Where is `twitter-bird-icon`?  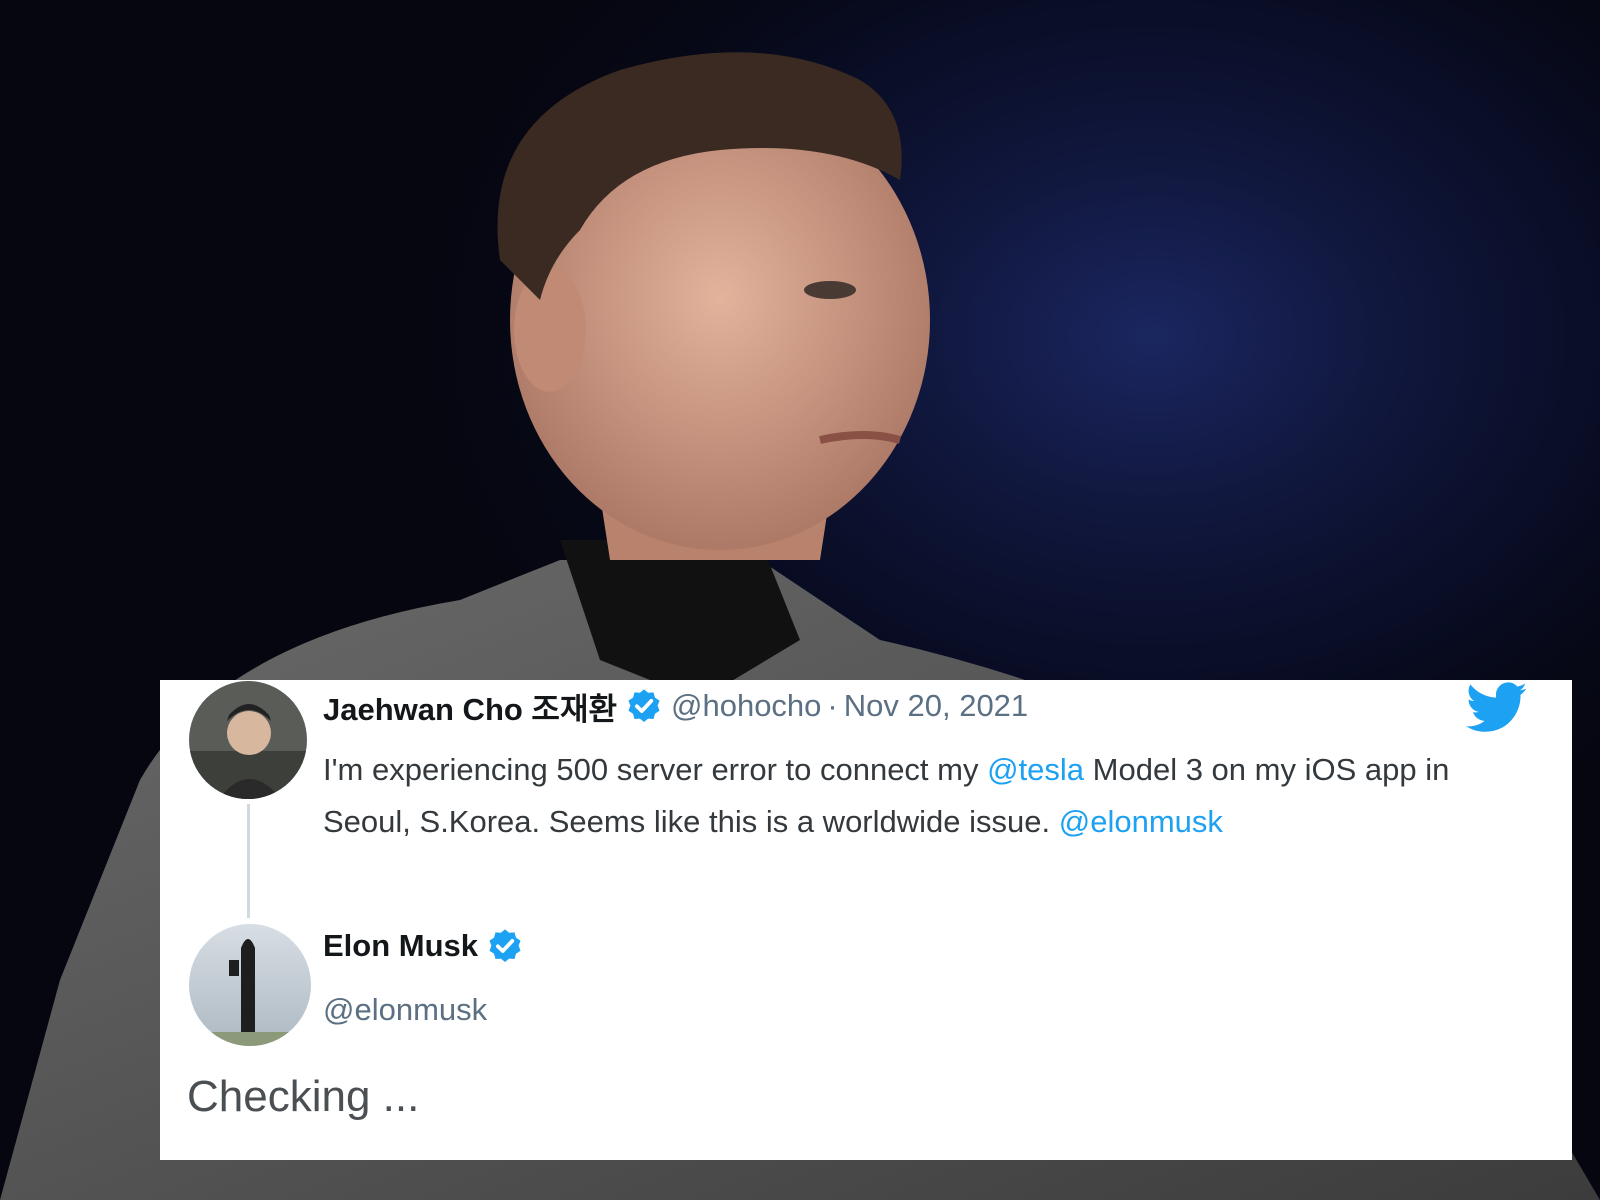 twitter-bird-icon is located at coordinates (1496, 707).